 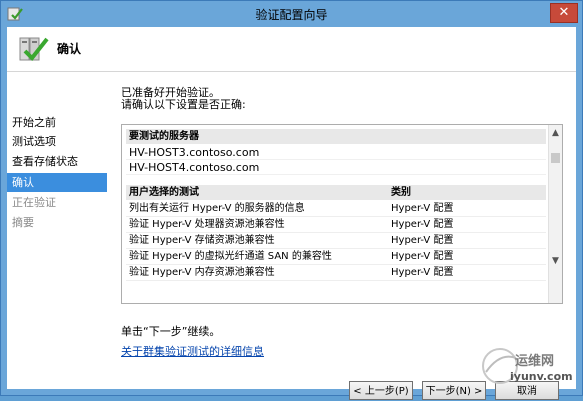 What do you see at coordinates (336, 273) in the screenshot?
I see `test-row: 验证 Hyper-V 内存资源池兼容性 Hyper-V 配置` at bounding box center [336, 273].